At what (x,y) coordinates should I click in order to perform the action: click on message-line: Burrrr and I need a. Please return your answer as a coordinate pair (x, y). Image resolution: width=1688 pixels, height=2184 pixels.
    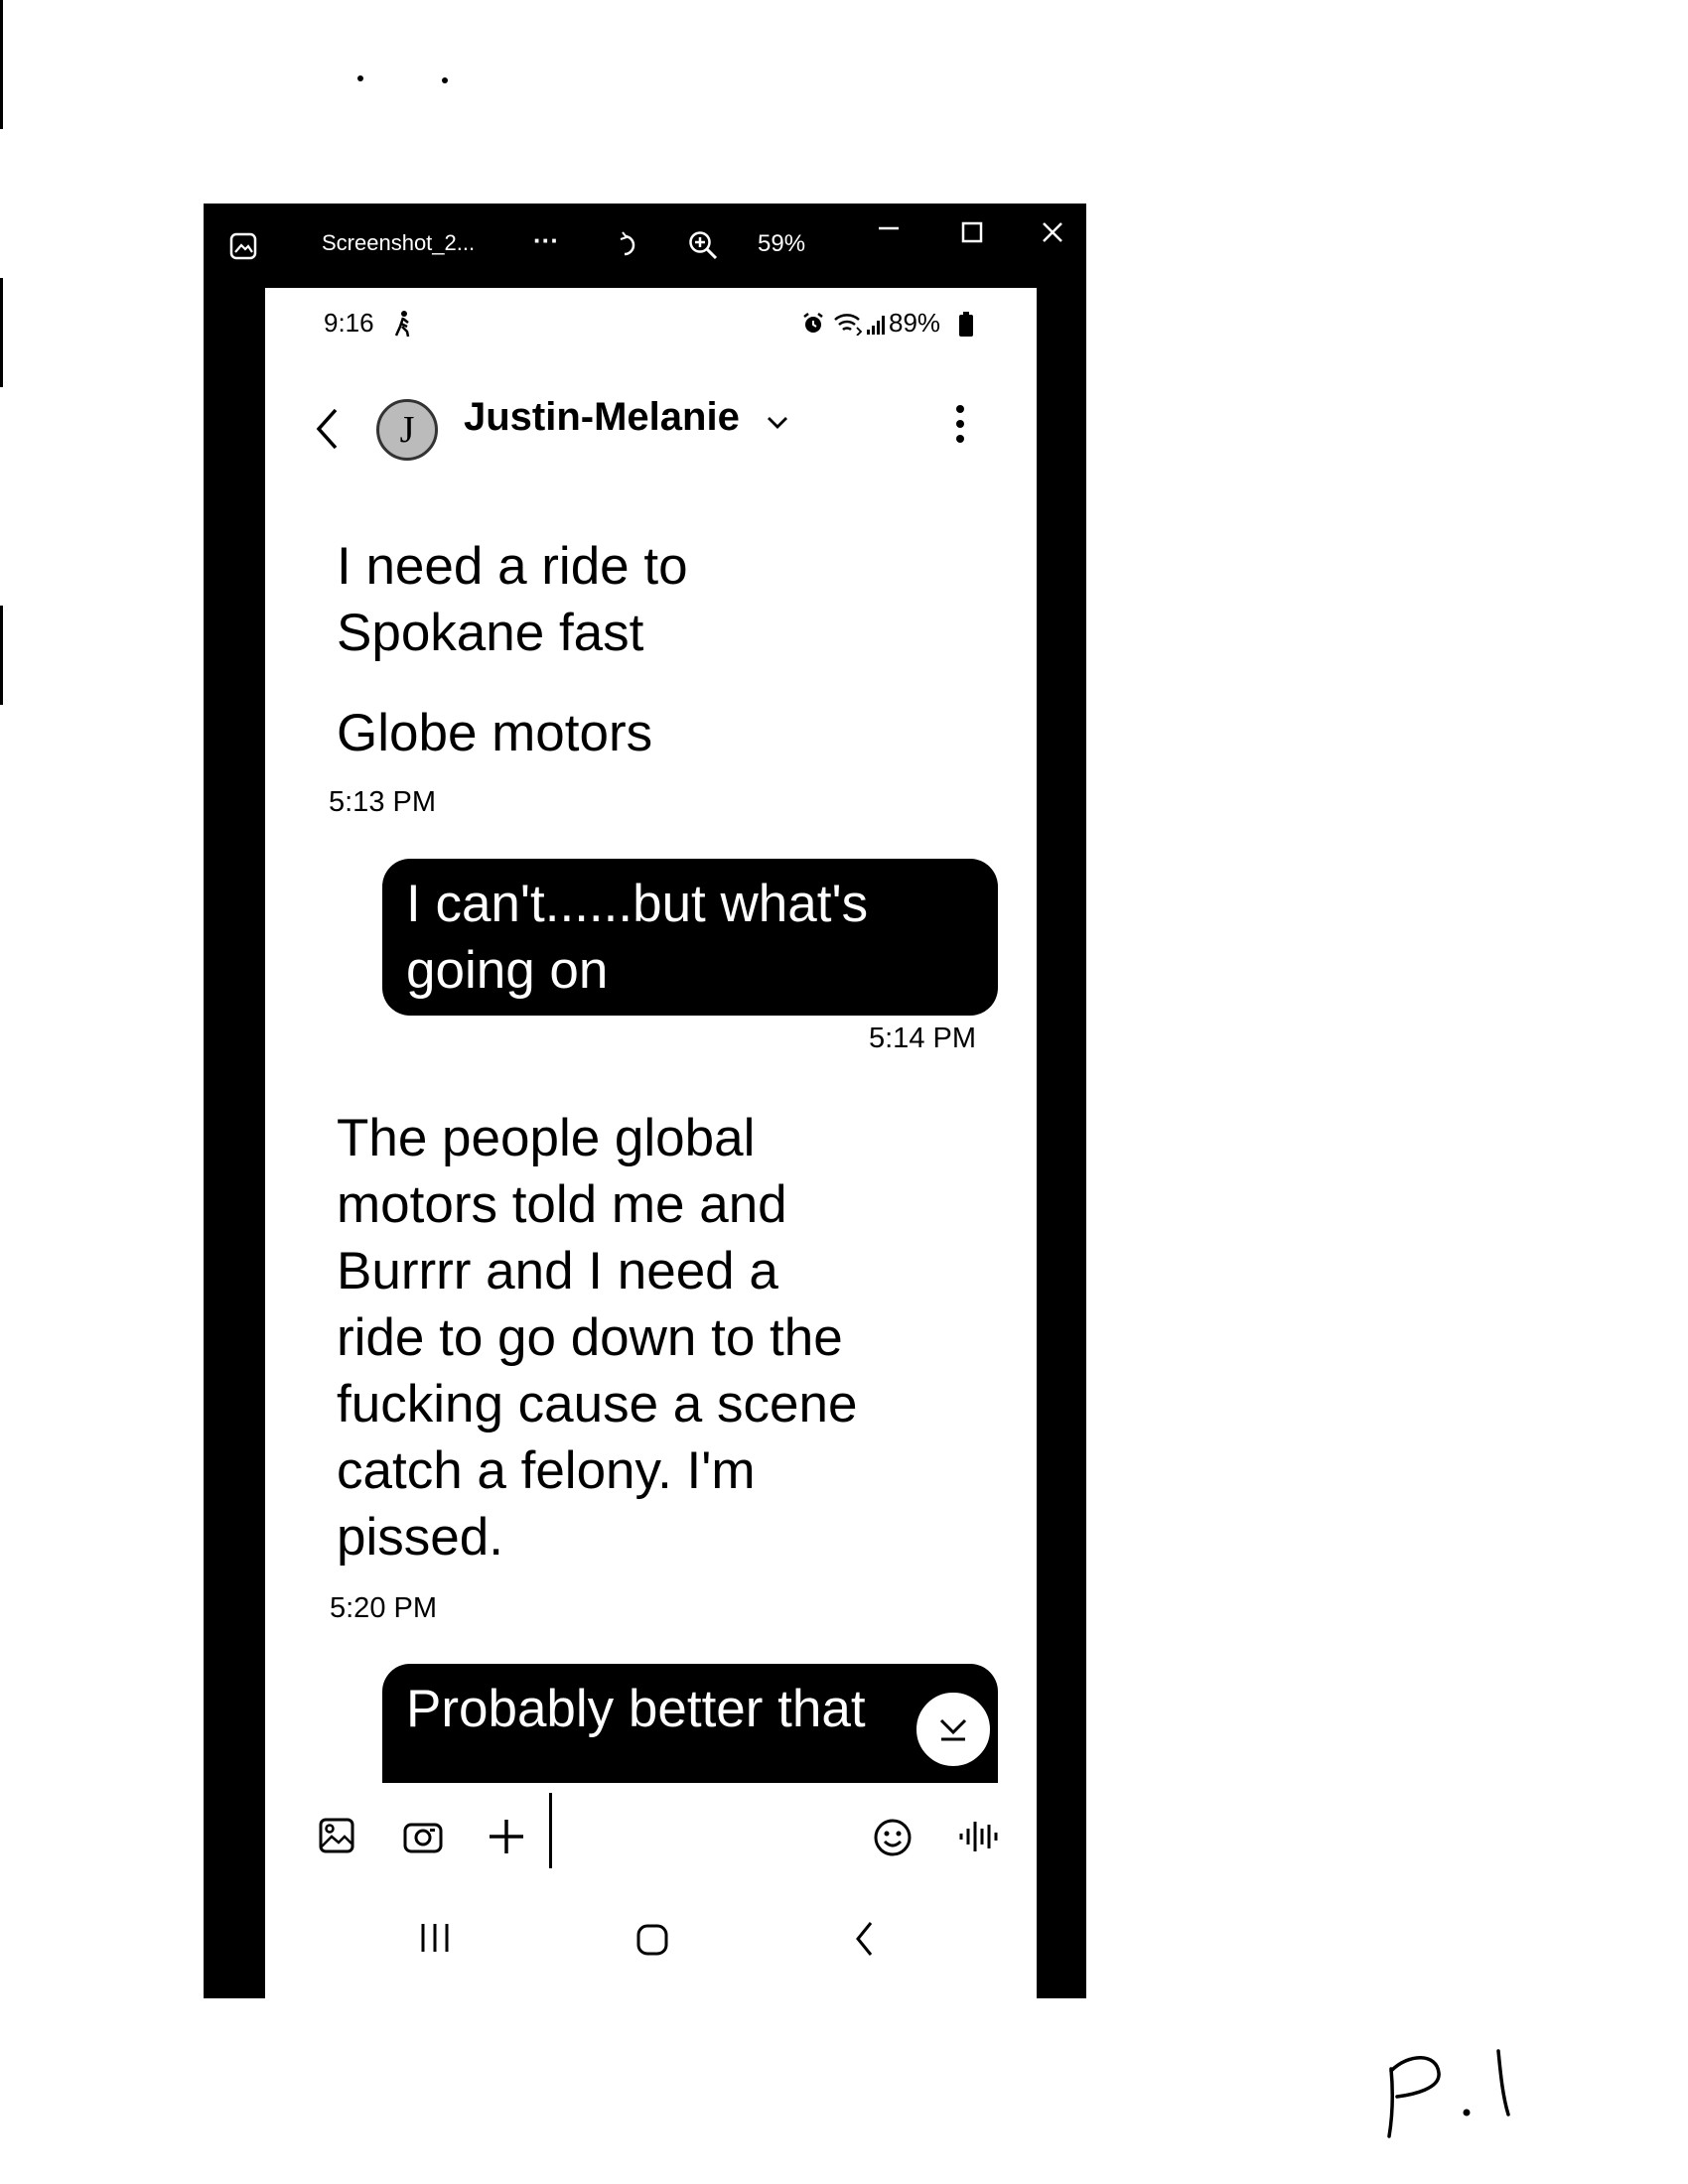
    Looking at the image, I should click on (557, 1271).